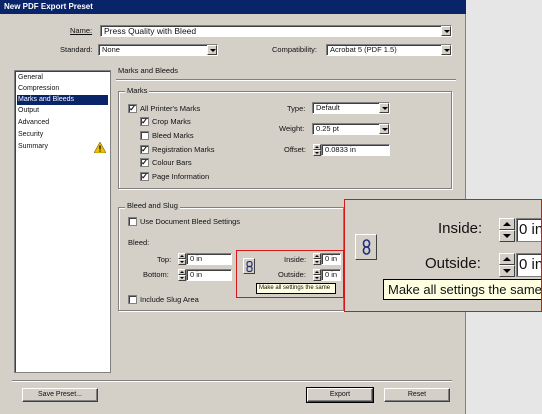 The height and width of the screenshot is (414, 542). What do you see at coordinates (340, 395) in the screenshot?
I see `export-button: Export` at bounding box center [340, 395].